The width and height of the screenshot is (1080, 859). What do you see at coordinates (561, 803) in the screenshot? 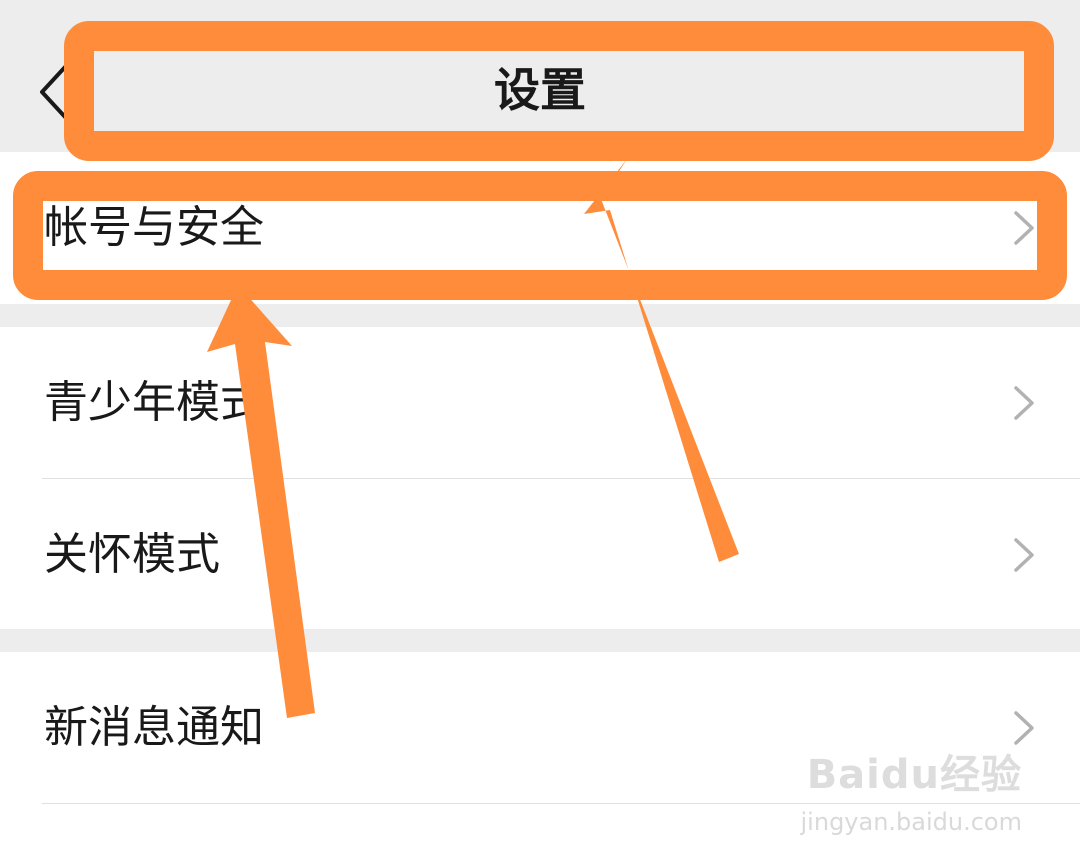
I see `divider` at bounding box center [561, 803].